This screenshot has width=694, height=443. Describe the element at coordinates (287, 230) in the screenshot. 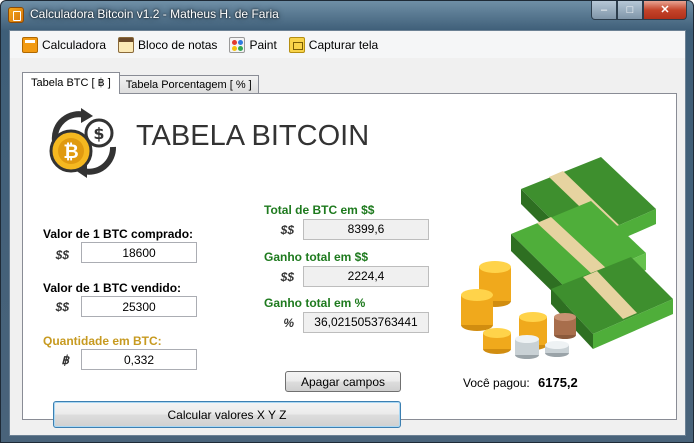

I see `total-currency-symbol: $$` at that location.